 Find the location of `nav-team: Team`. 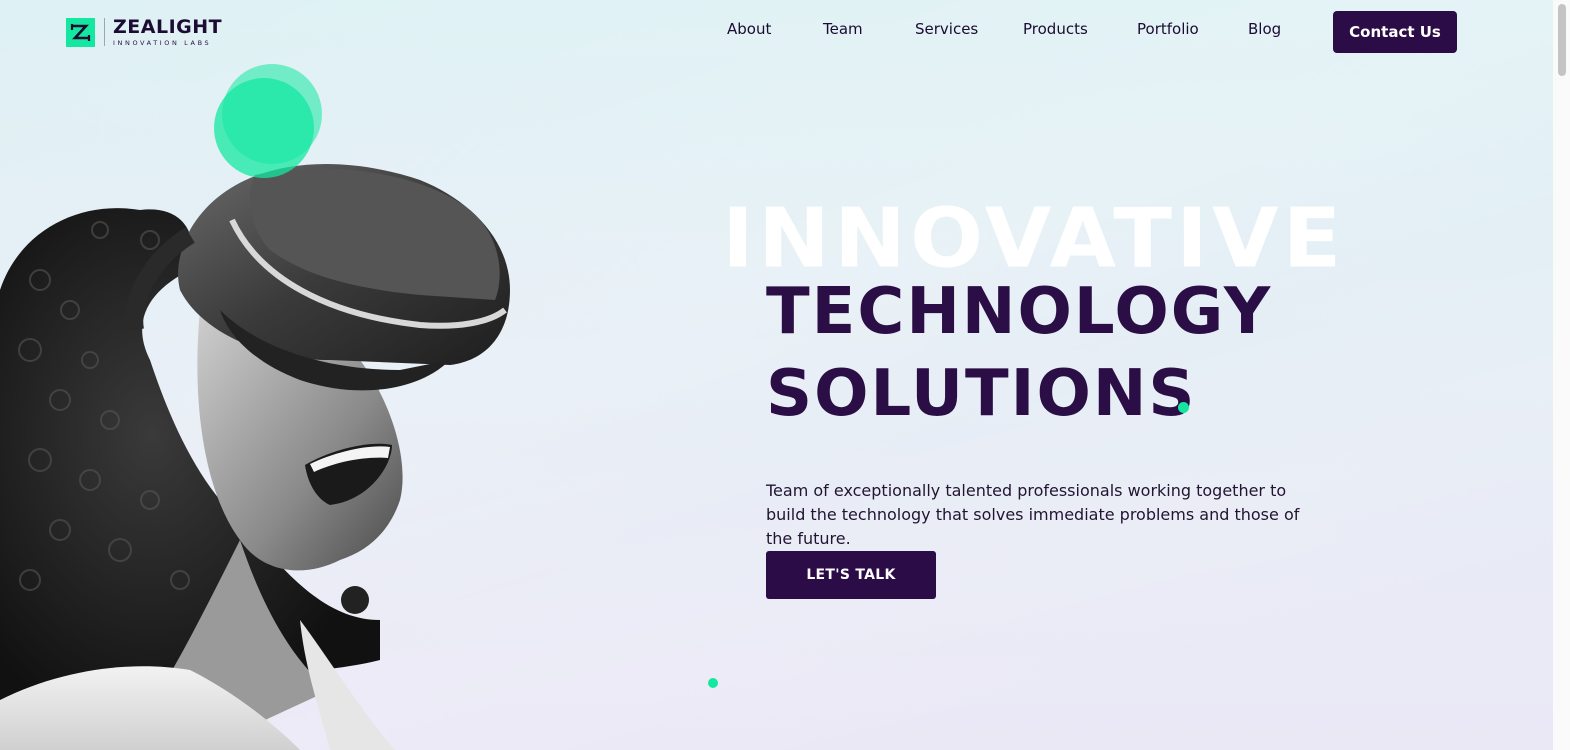

nav-team: Team is located at coordinates (843, 29).